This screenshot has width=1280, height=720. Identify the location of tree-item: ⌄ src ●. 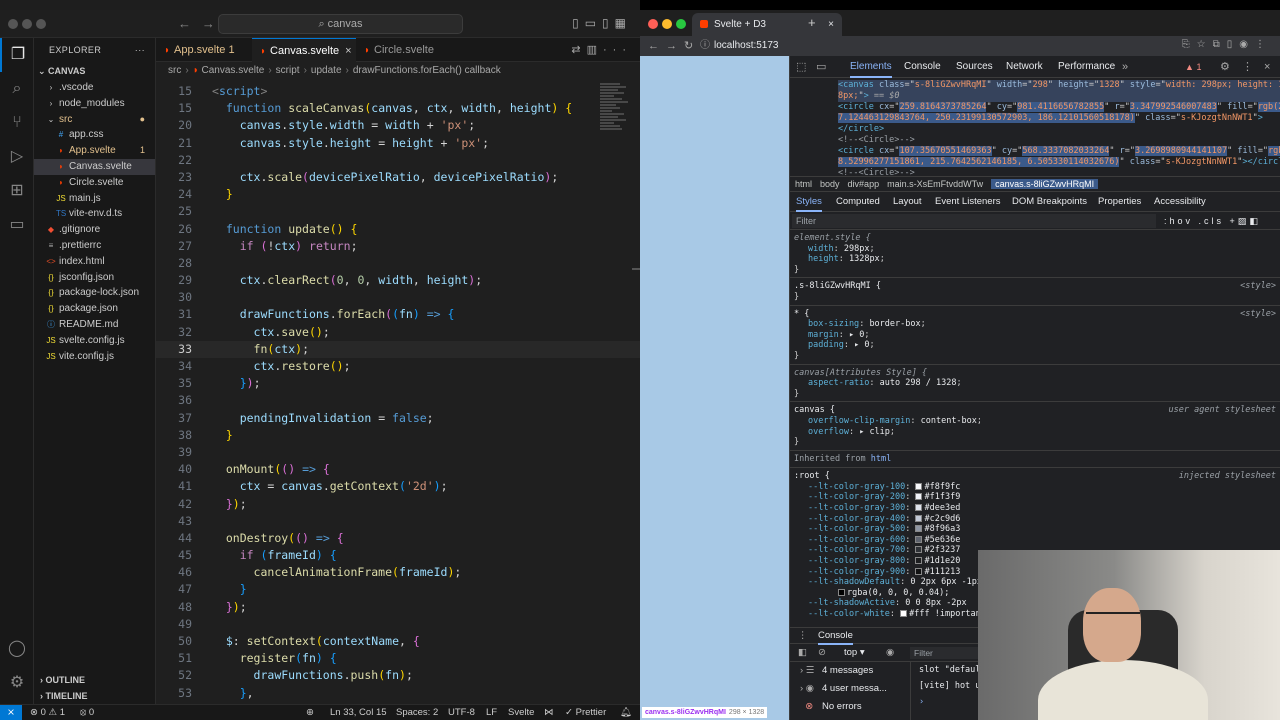
(94, 120).